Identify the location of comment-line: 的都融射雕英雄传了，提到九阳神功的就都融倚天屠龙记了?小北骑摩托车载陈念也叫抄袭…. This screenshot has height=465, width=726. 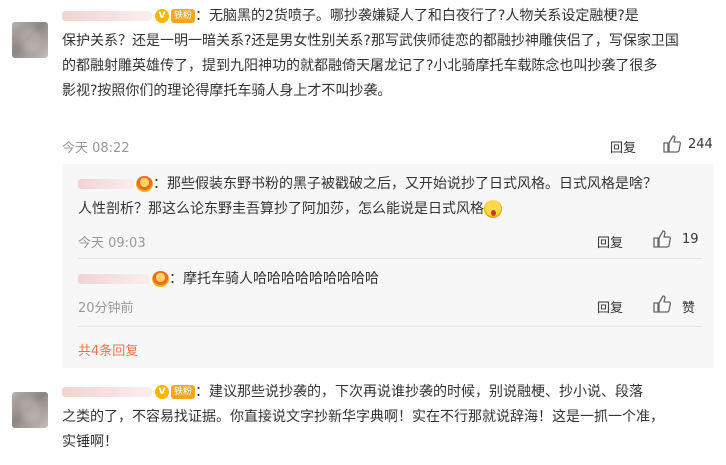
(360, 66).